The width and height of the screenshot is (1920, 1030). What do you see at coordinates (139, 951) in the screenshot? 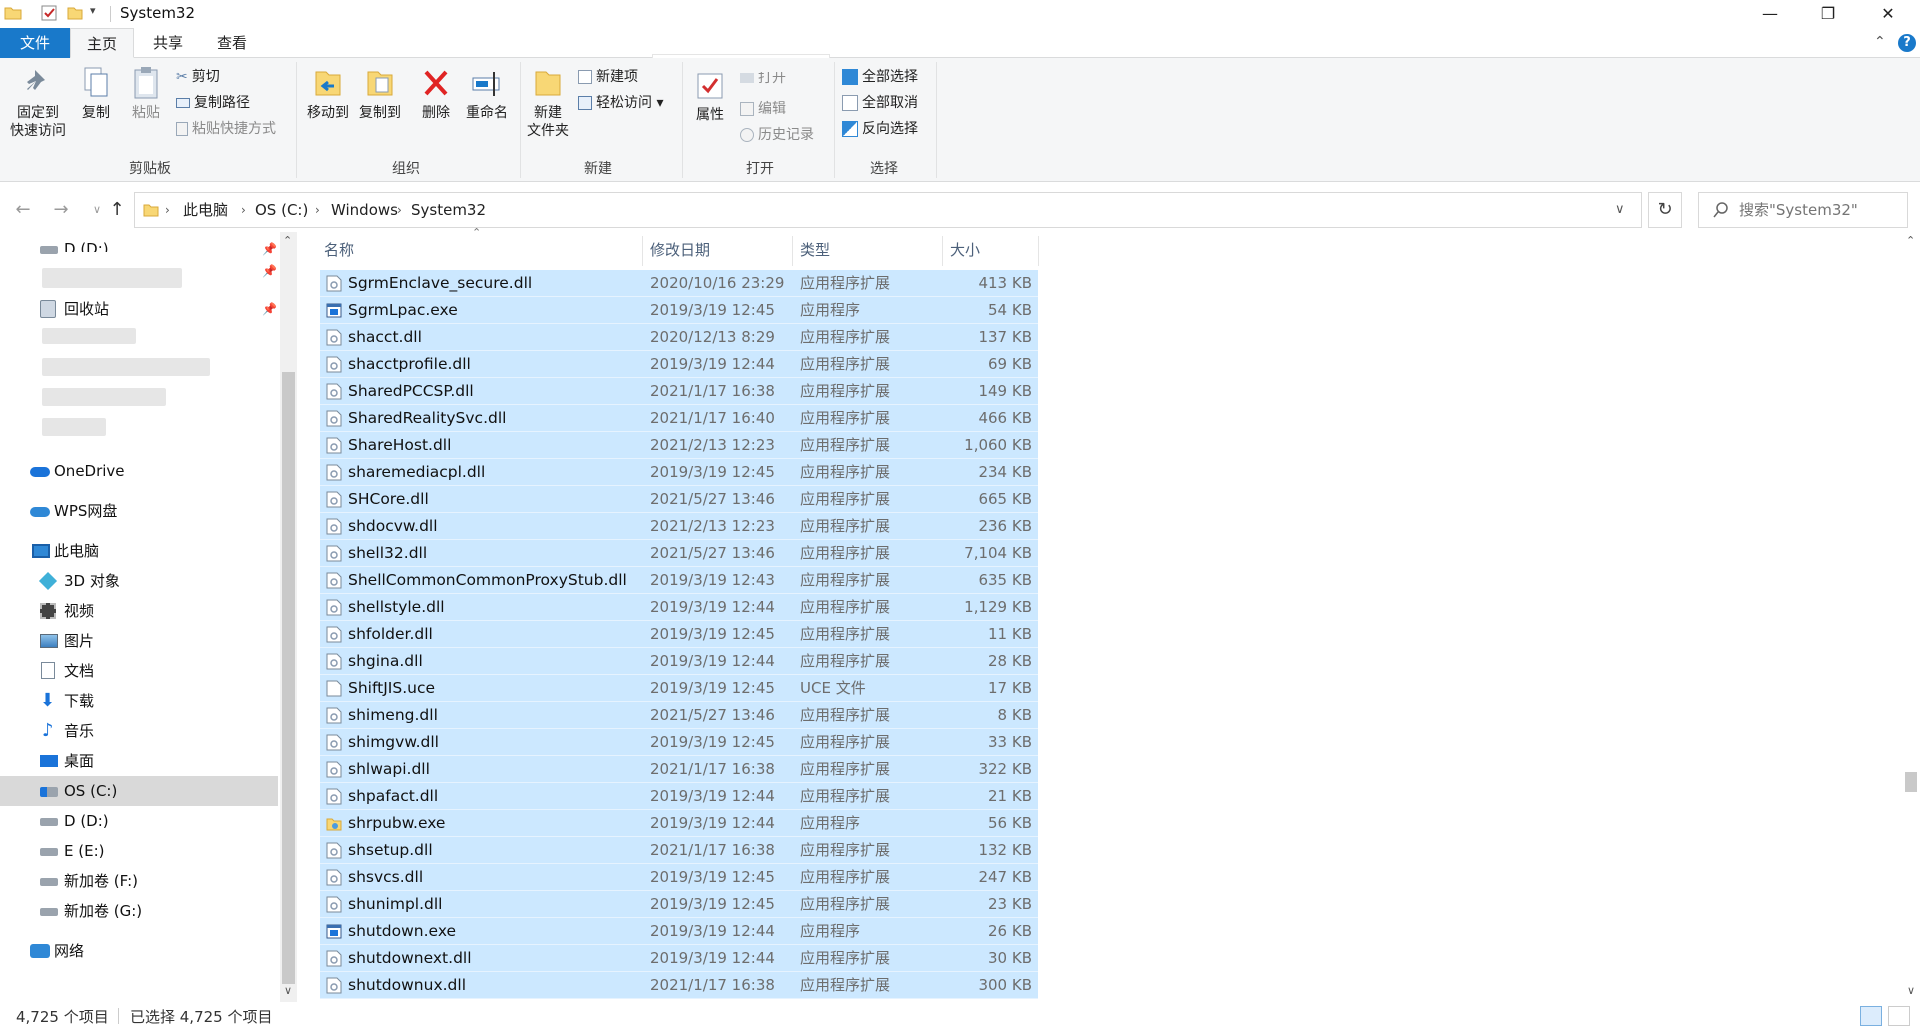
I see `nav-item-network: 网络` at bounding box center [139, 951].